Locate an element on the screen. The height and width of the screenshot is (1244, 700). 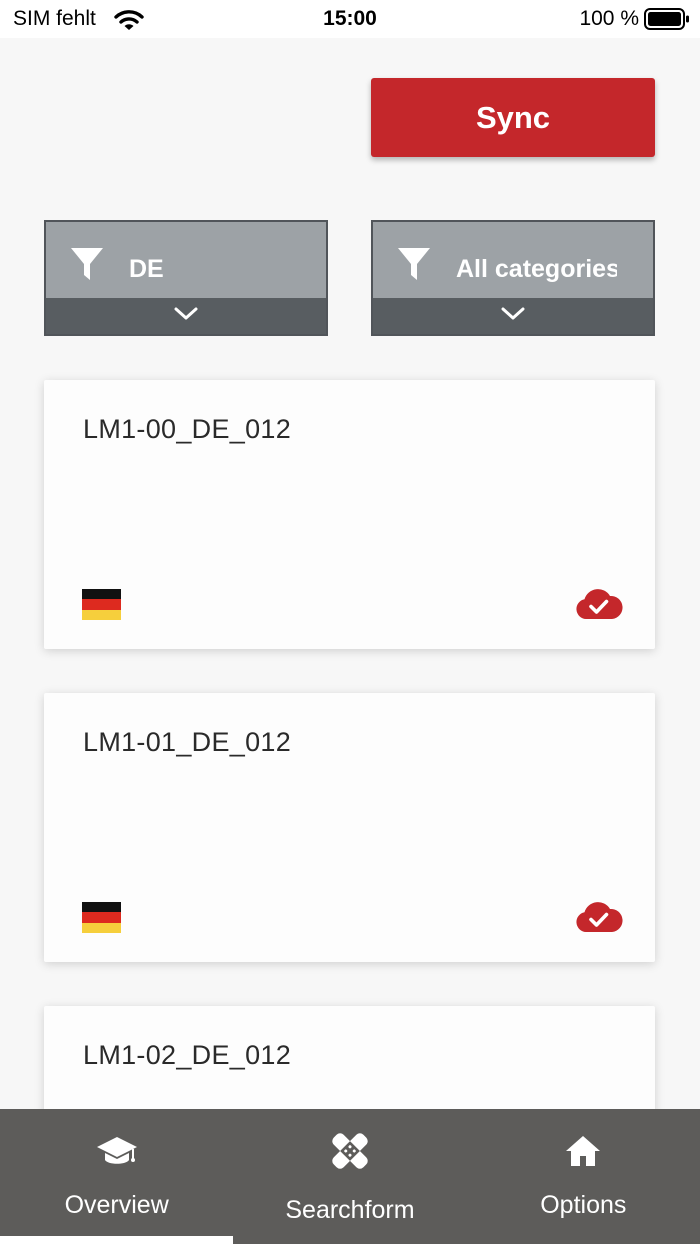
category-filter-expand is located at coordinates (513, 316).